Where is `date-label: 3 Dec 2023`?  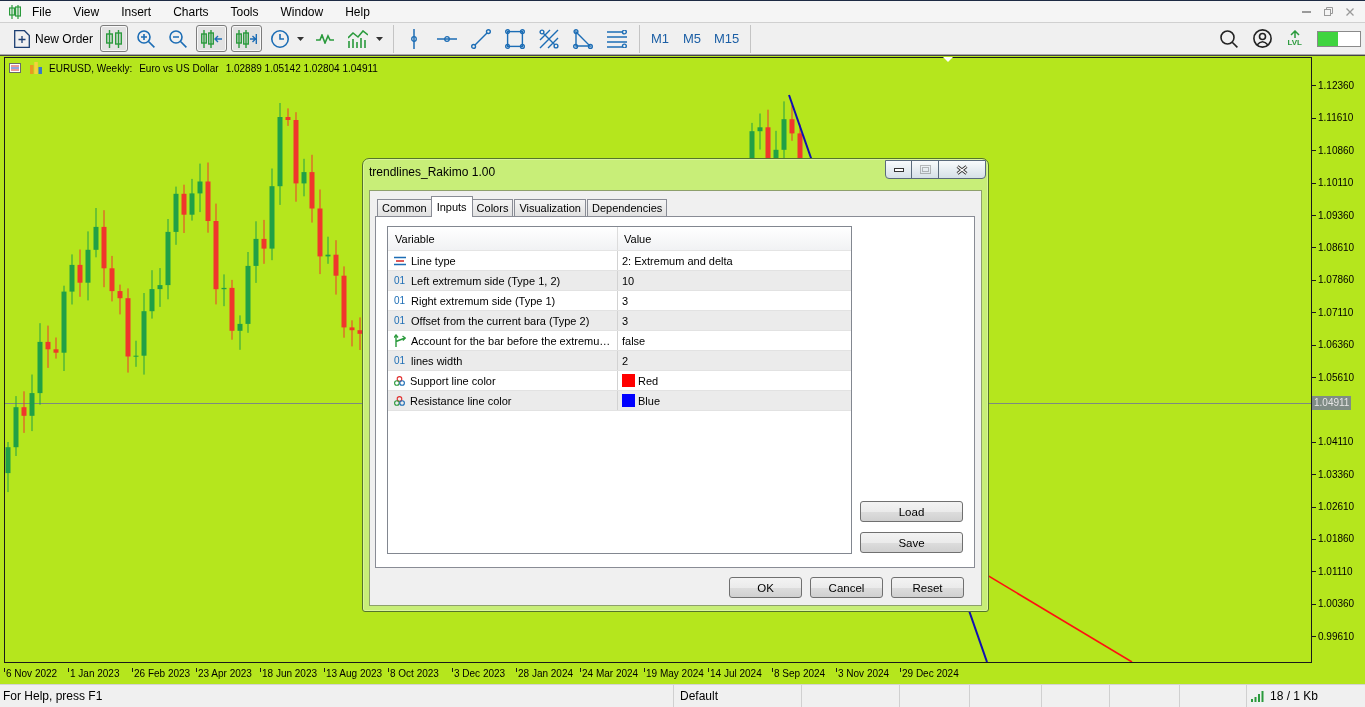
date-label: 3 Dec 2023 is located at coordinates (479, 673).